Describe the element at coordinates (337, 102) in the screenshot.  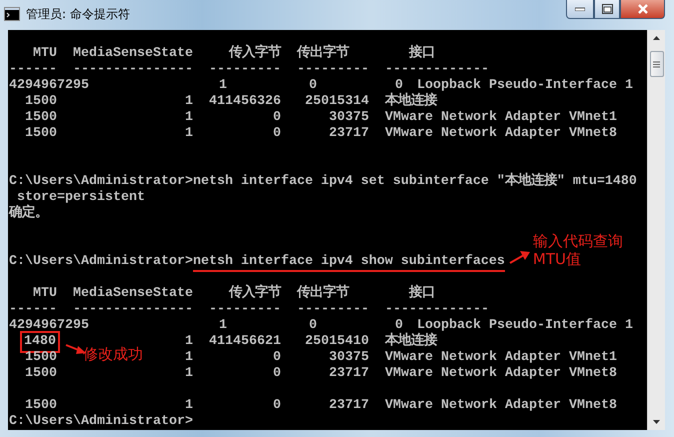
I see `table-cell: 25015314` at that location.